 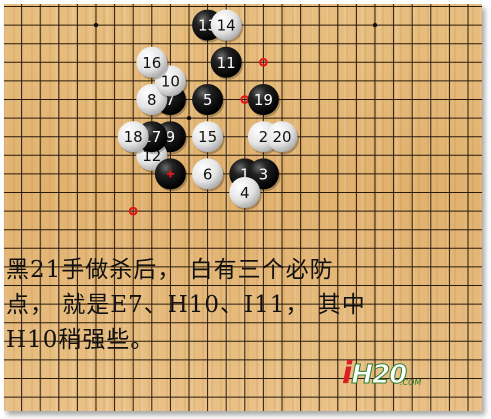 What do you see at coordinates (245, 193) in the screenshot?
I see `stone-number: 4` at bounding box center [245, 193].